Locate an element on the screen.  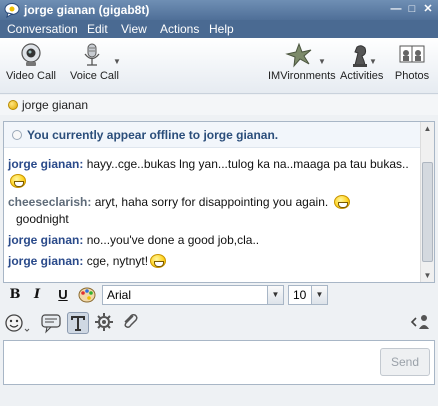
title-bar: jorge gianan (gigab8t) — □ ✕ is located at coordinates (219, 10).